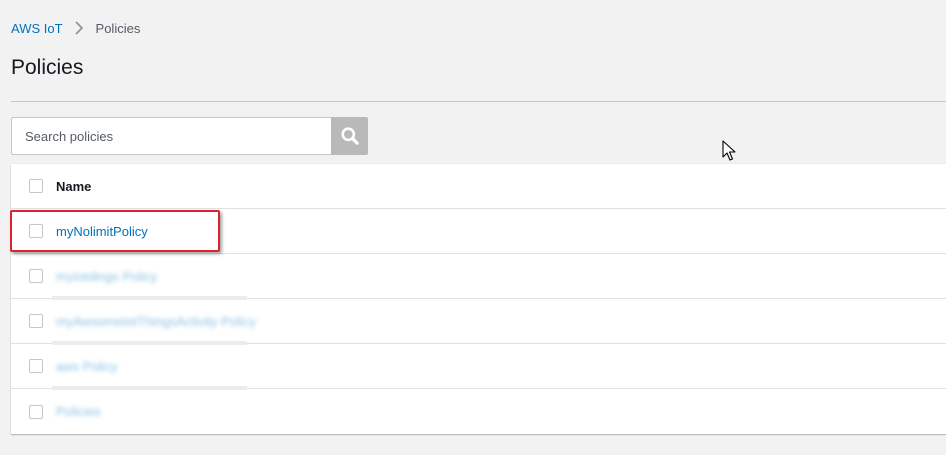  What do you see at coordinates (73, 186) in the screenshot?
I see `name-column-header: Name` at bounding box center [73, 186].